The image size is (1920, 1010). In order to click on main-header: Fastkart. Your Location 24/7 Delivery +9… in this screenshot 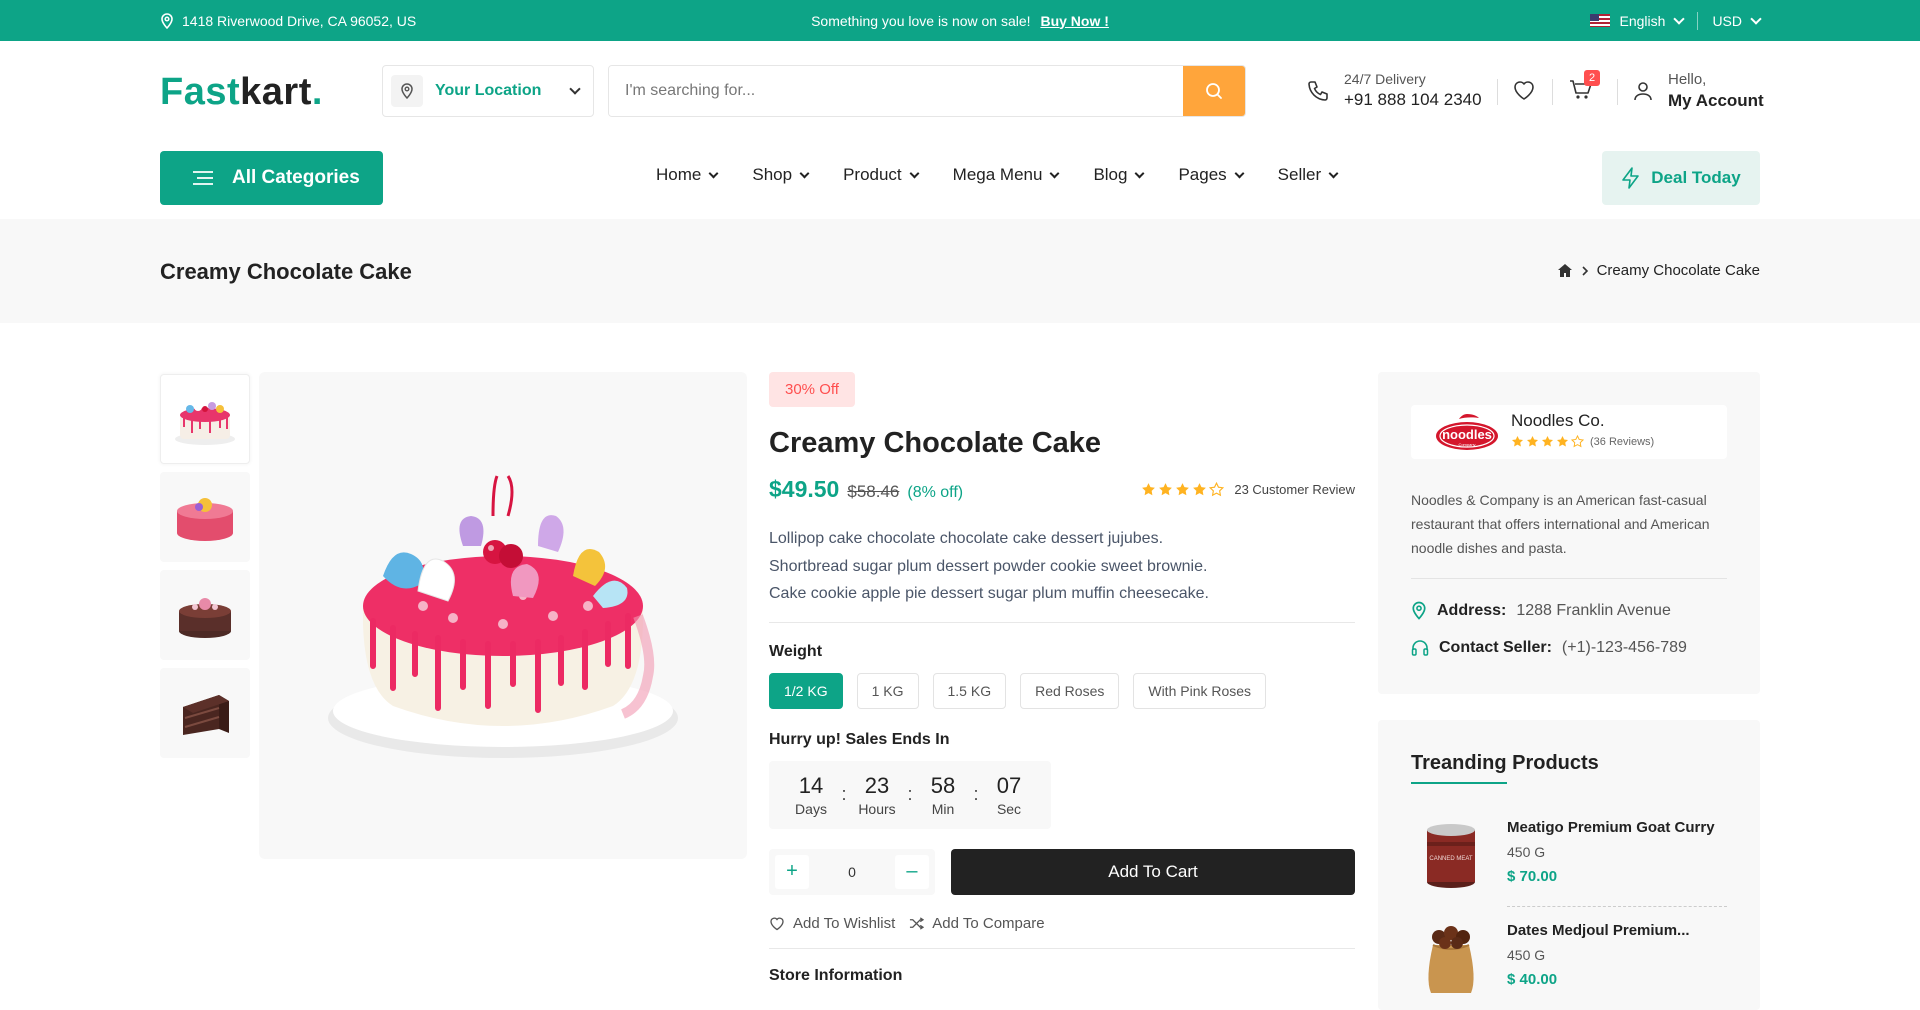, I will do `click(960, 91)`.